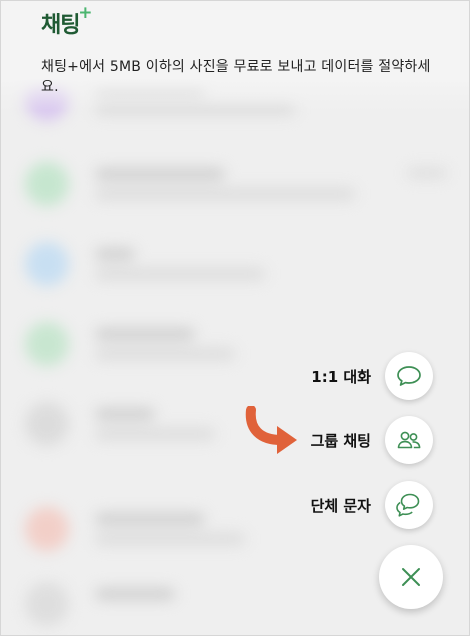 This screenshot has width=470, height=636. What do you see at coordinates (409, 376) in the screenshot?
I see `speech-bubble-icon` at bounding box center [409, 376].